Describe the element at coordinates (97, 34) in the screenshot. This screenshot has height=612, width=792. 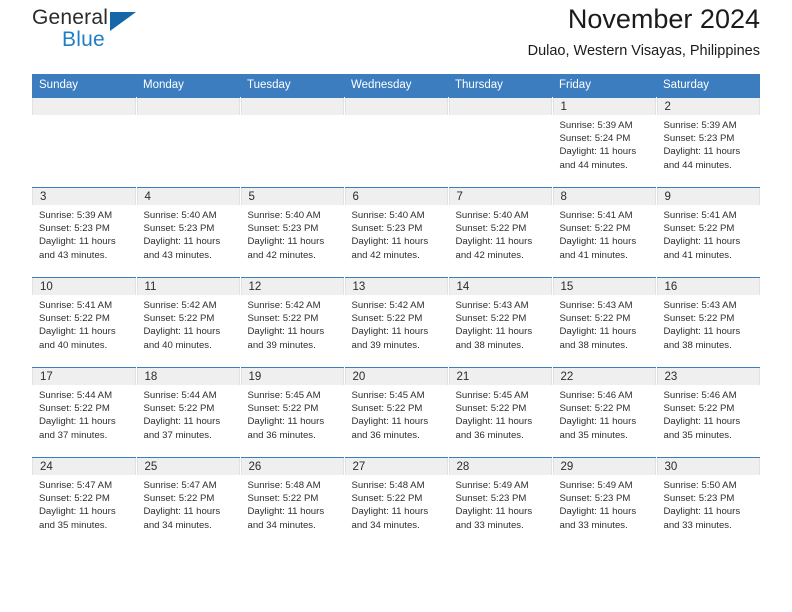
I see `general-blue-logo: General Blue` at that location.